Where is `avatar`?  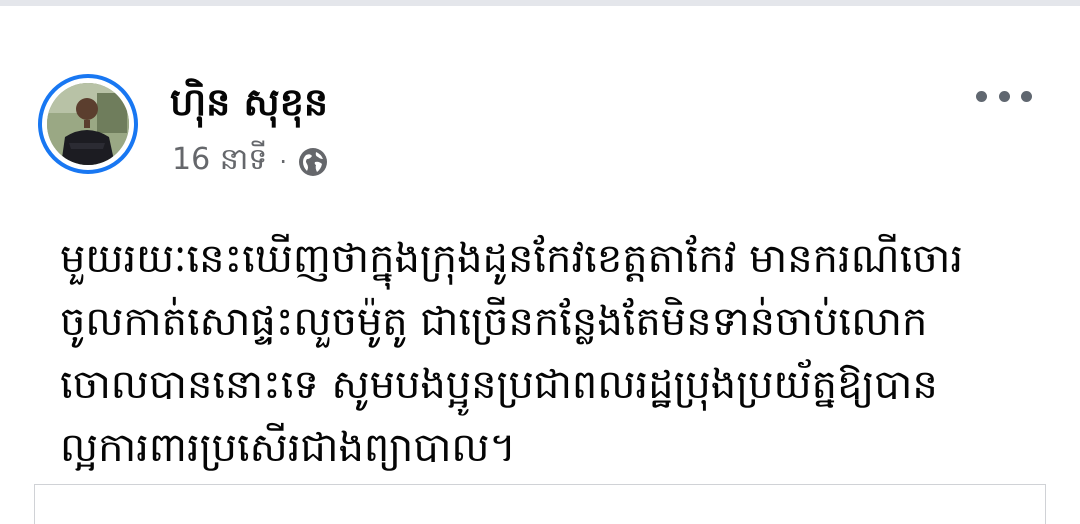 avatar is located at coordinates (88, 124).